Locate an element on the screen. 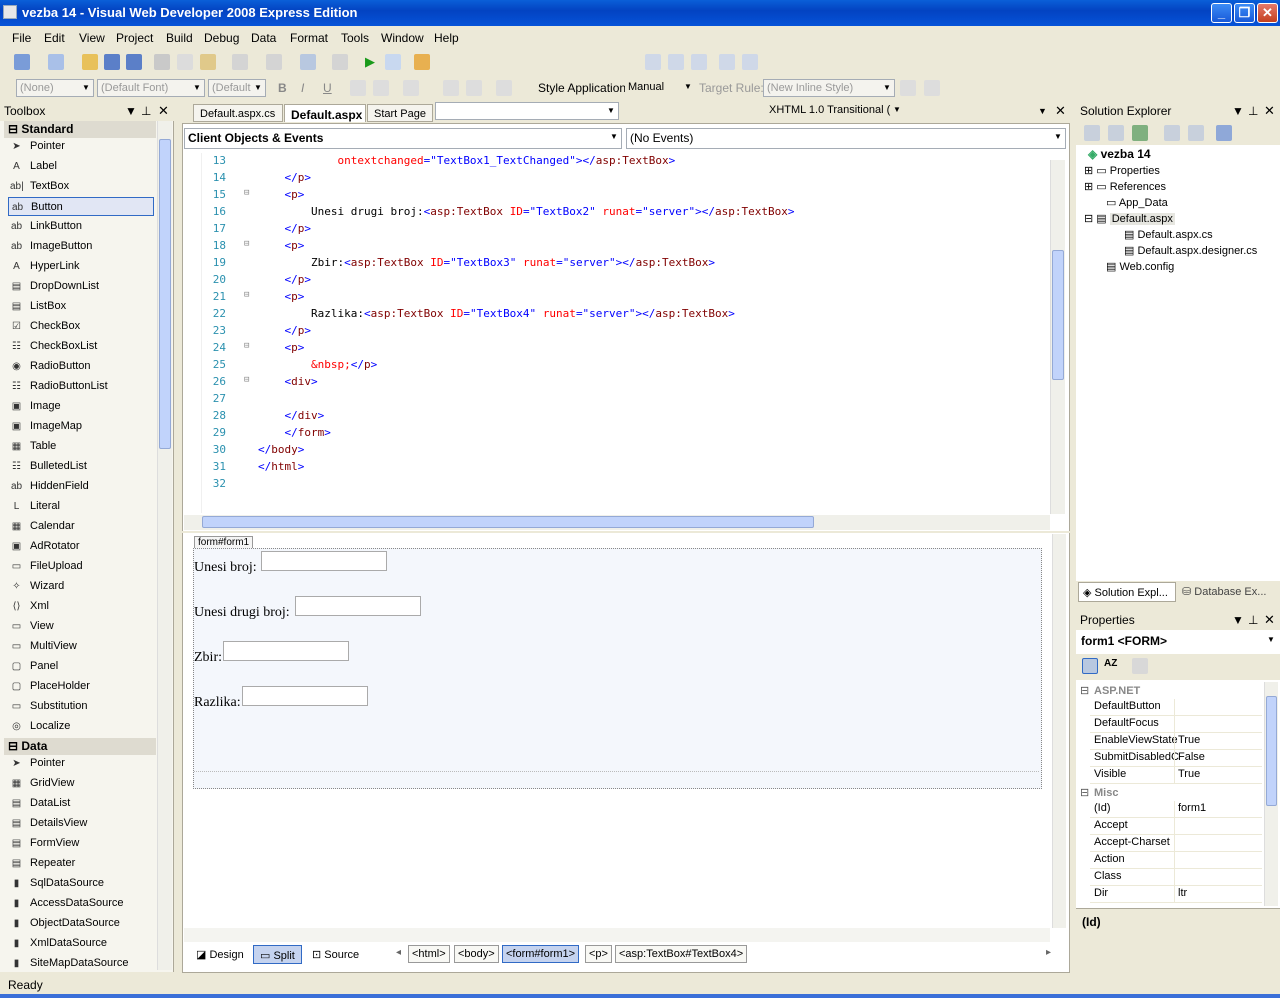  indent-icon is located at coordinates (676, 62).